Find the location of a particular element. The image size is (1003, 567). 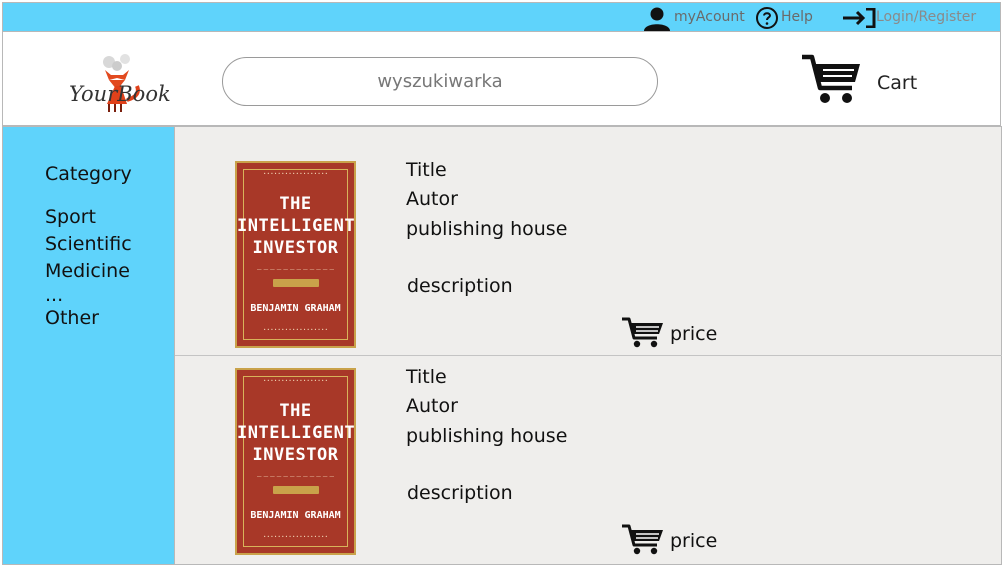

category-heading: Category is located at coordinates (88, 174).